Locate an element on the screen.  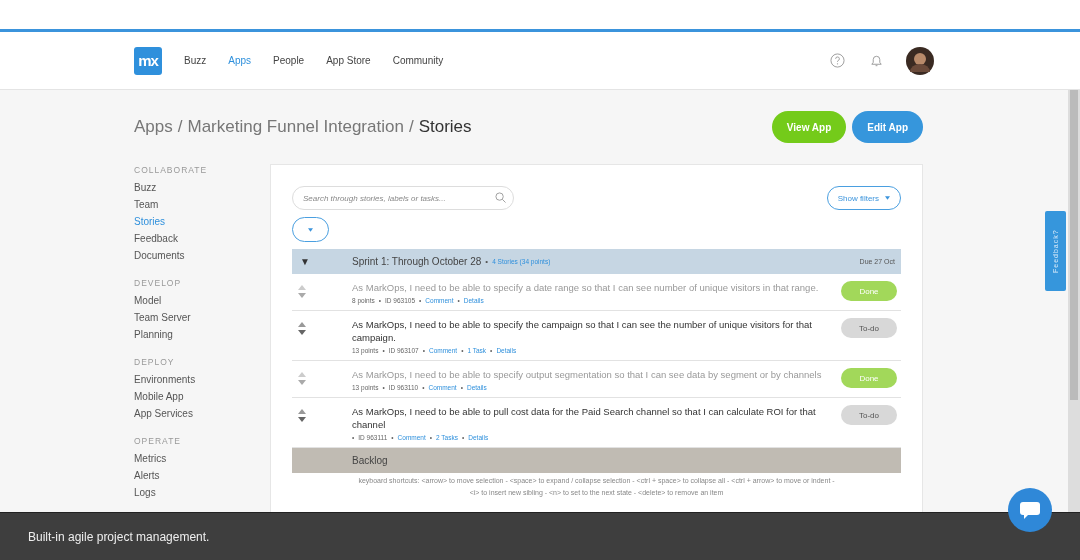
show-filters-button: Show filters is located at coordinates (863, 198).